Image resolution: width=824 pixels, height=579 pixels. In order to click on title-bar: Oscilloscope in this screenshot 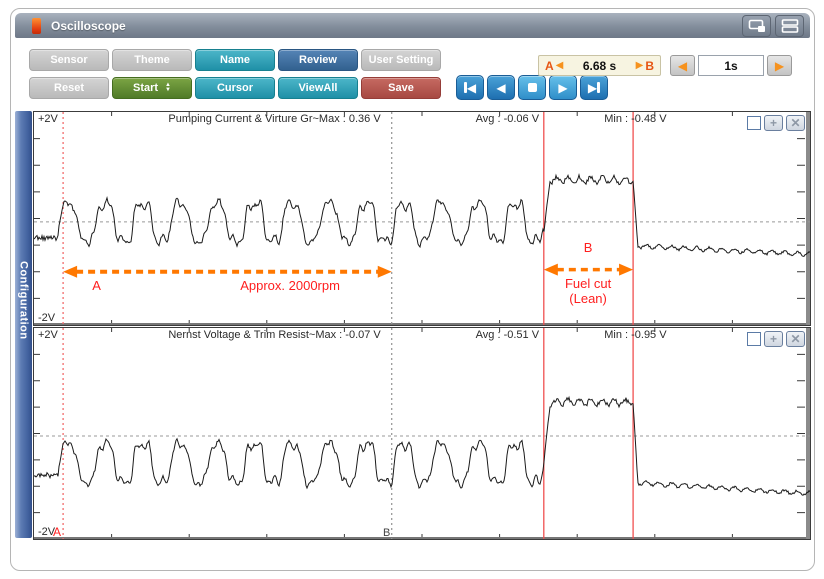, I will do `click(412, 25)`.